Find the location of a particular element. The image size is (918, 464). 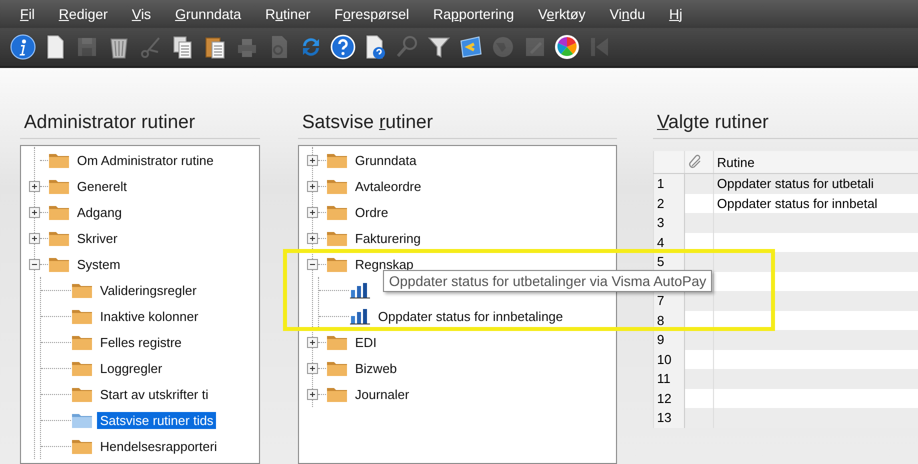

tree-item: Inaktive kolonner is located at coordinates (149, 316).